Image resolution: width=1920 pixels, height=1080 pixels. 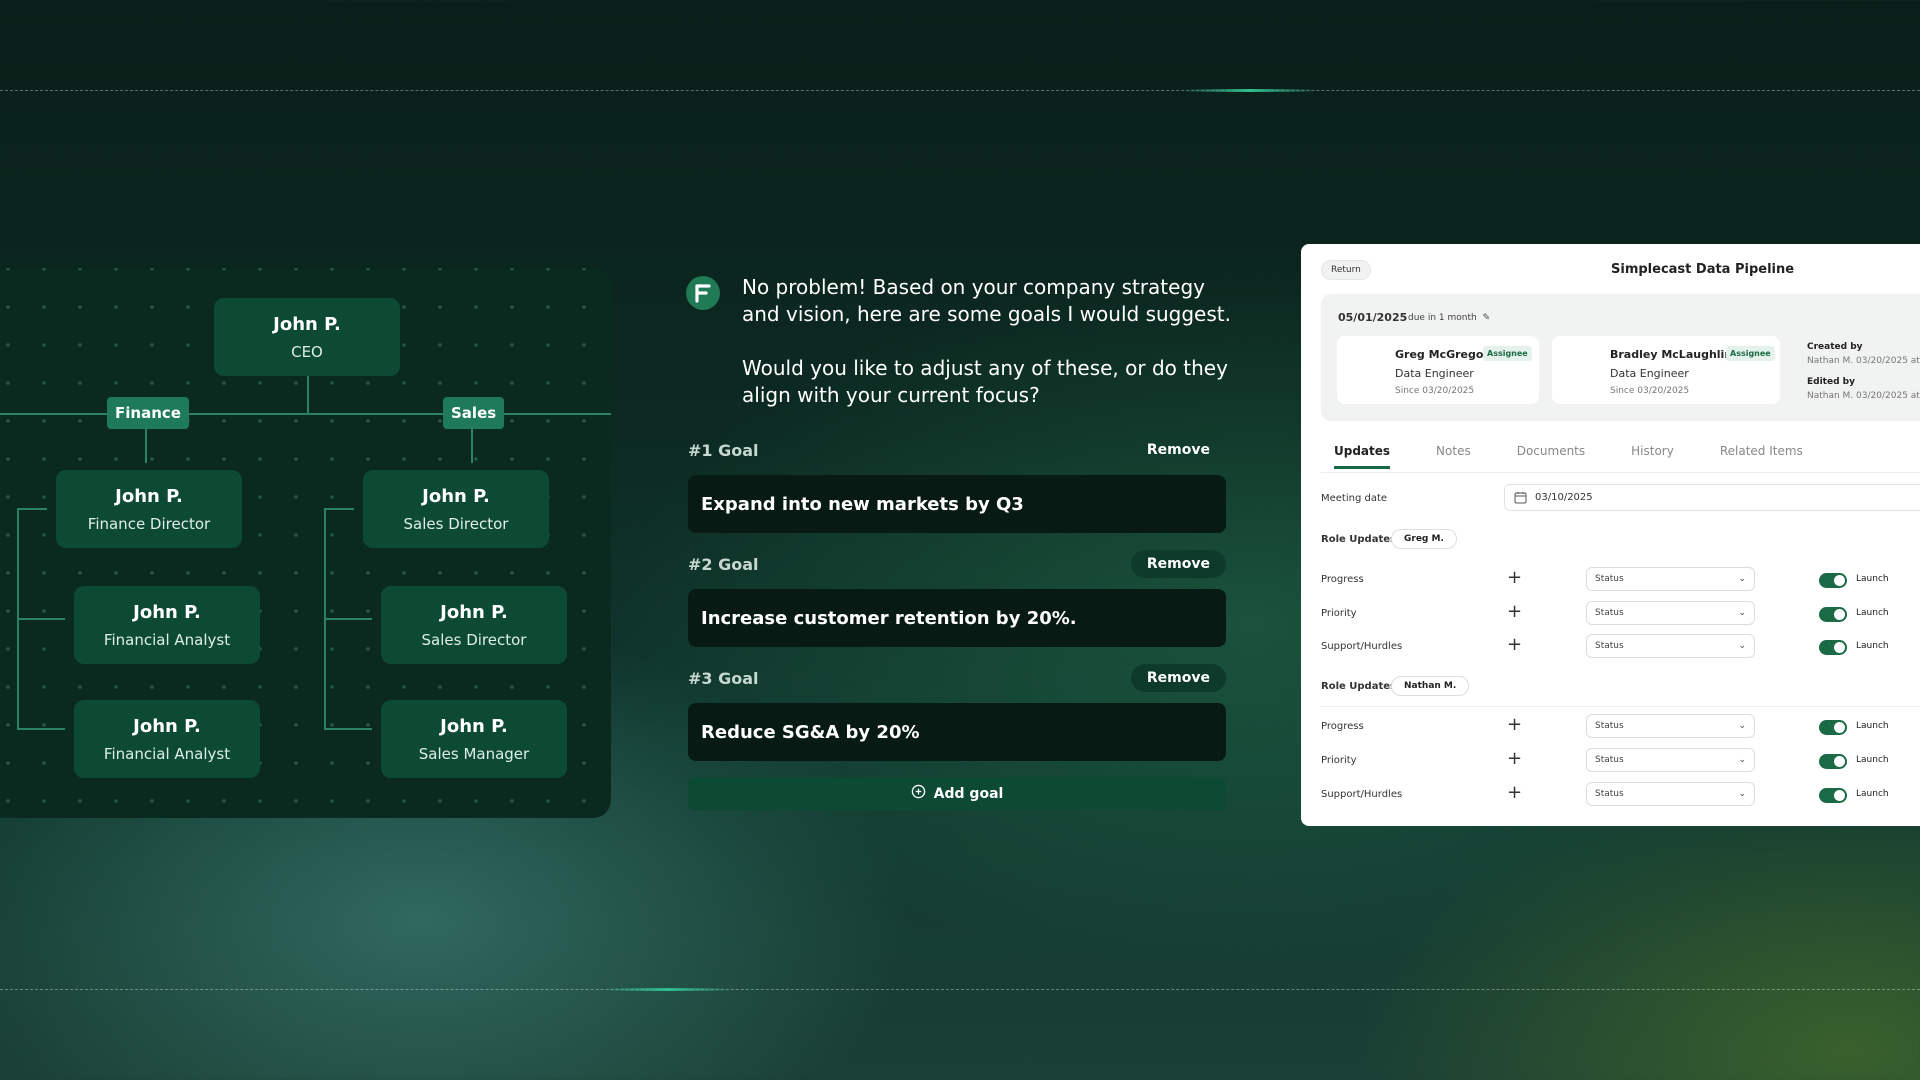 What do you see at coordinates (1358, 539) in the screenshot?
I see `role-updates-label: Role Updates` at bounding box center [1358, 539].